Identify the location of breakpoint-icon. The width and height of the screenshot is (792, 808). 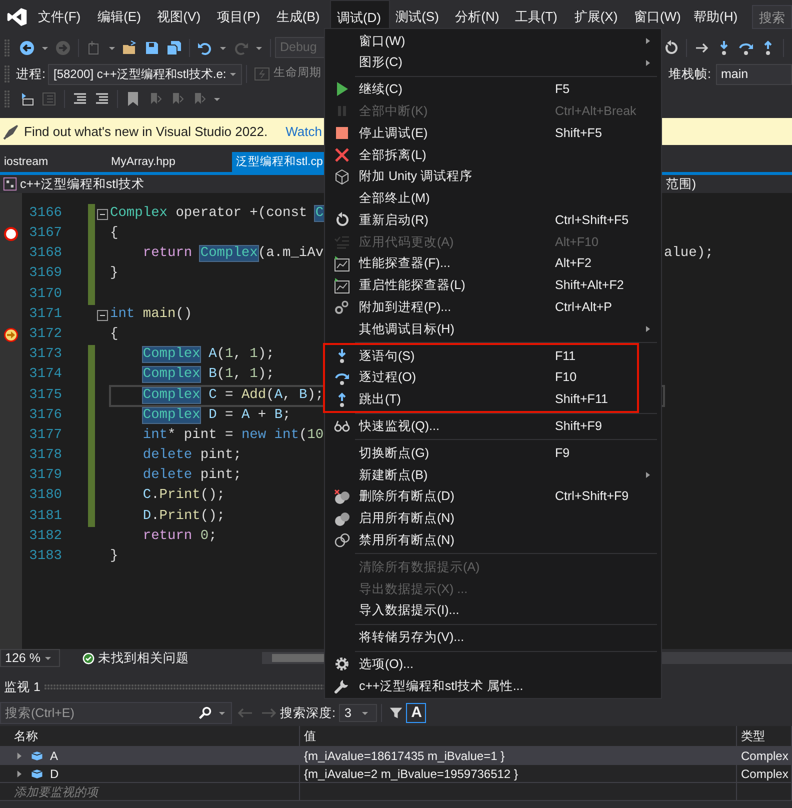
(11, 234).